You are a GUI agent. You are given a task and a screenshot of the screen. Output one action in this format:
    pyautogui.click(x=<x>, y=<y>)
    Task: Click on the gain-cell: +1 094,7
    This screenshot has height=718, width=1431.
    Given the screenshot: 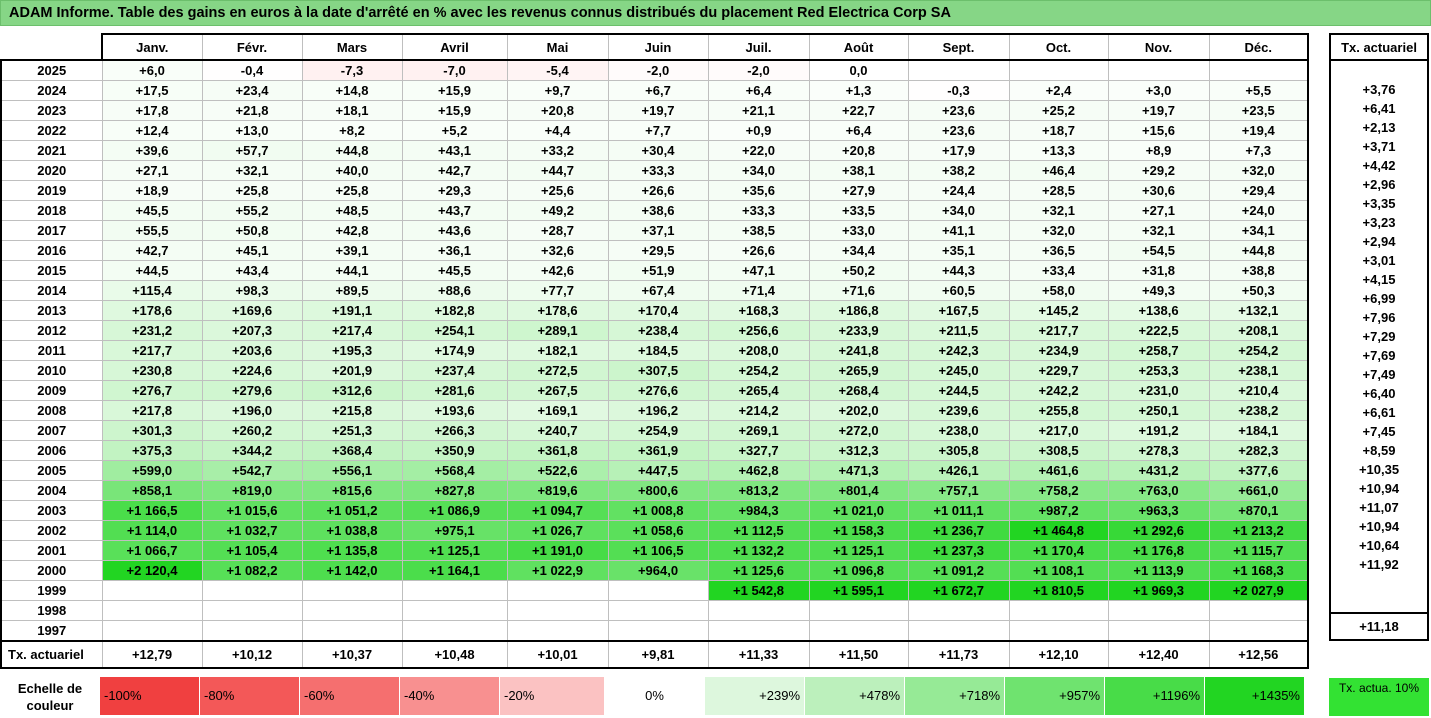 What is the action you would take?
    pyautogui.click(x=557, y=510)
    